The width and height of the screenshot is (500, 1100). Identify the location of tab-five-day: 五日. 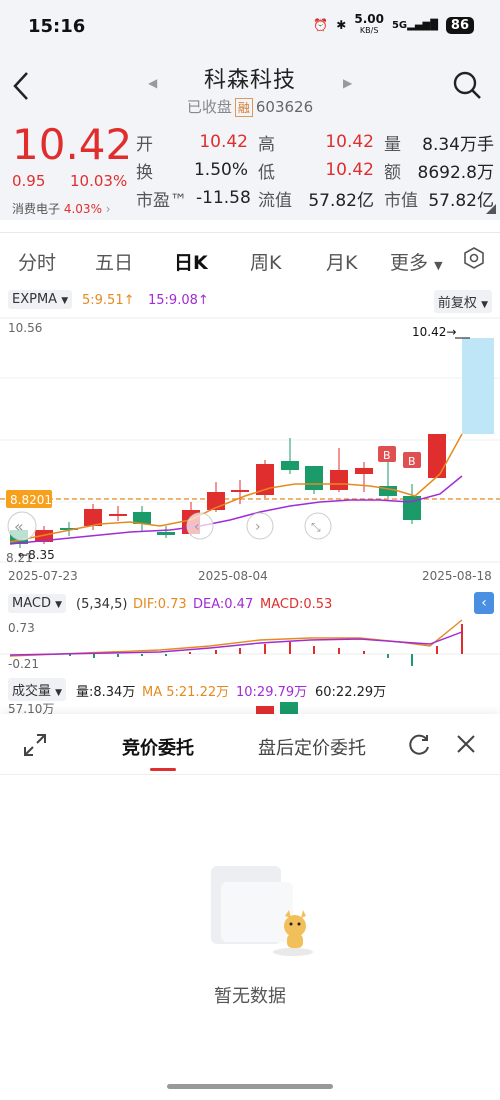
(114, 261).